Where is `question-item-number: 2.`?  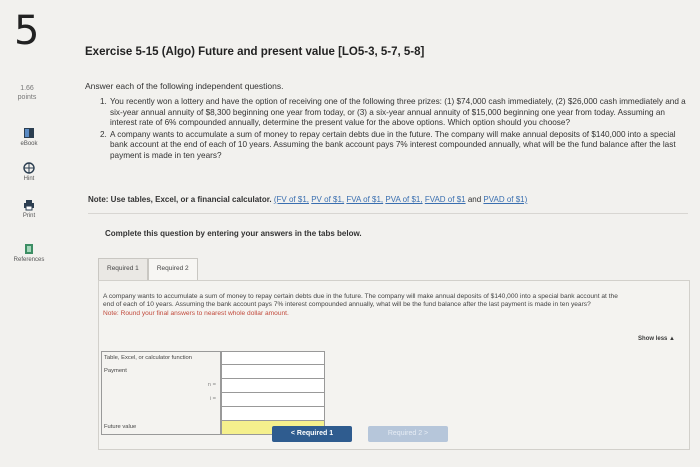 question-item-number: 2. is located at coordinates (103, 134).